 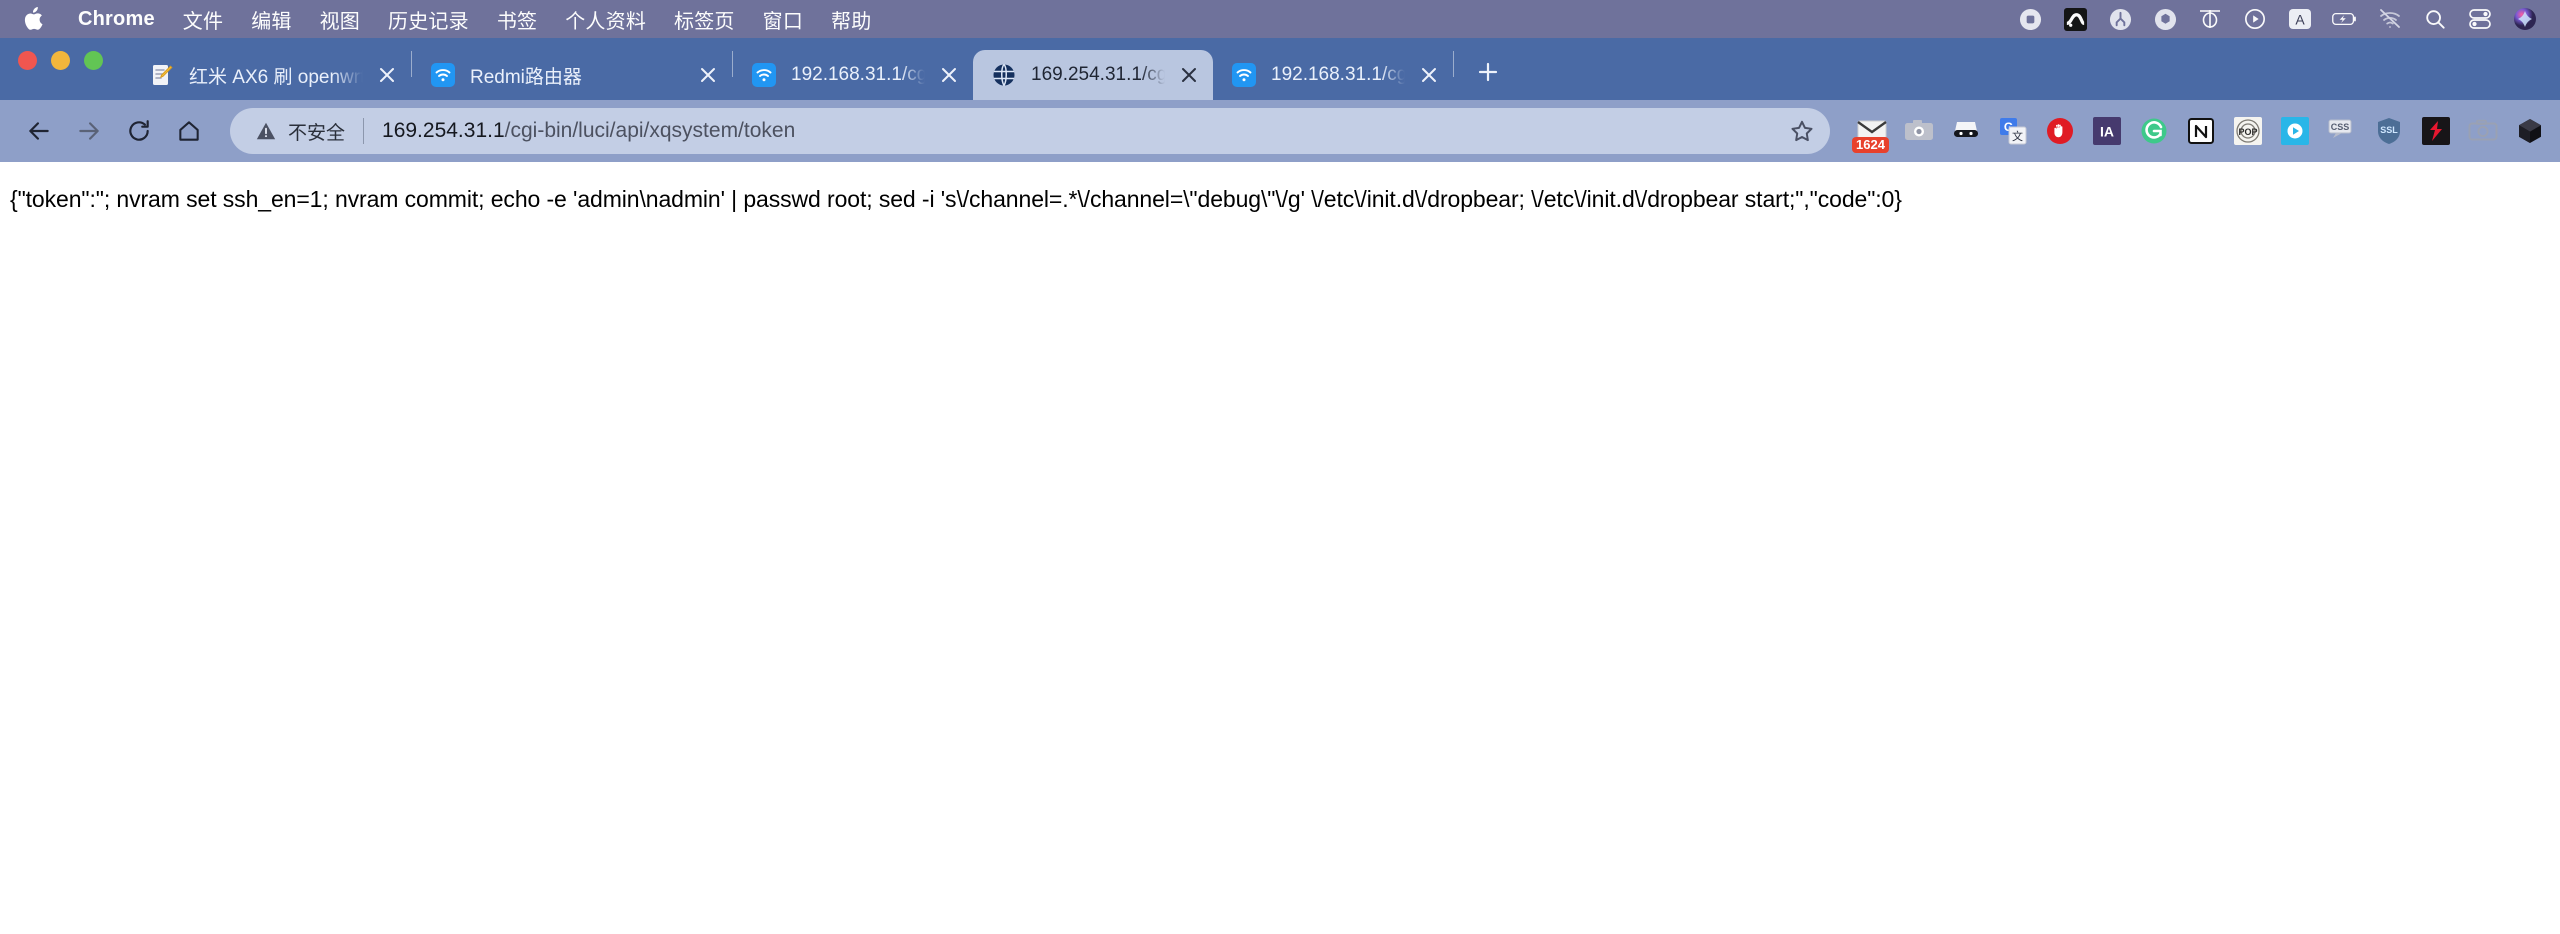 What do you see at coordinates (39, 131) in the screenshot?
I see `back-arrow-icon` at bounding box center [39, 131].